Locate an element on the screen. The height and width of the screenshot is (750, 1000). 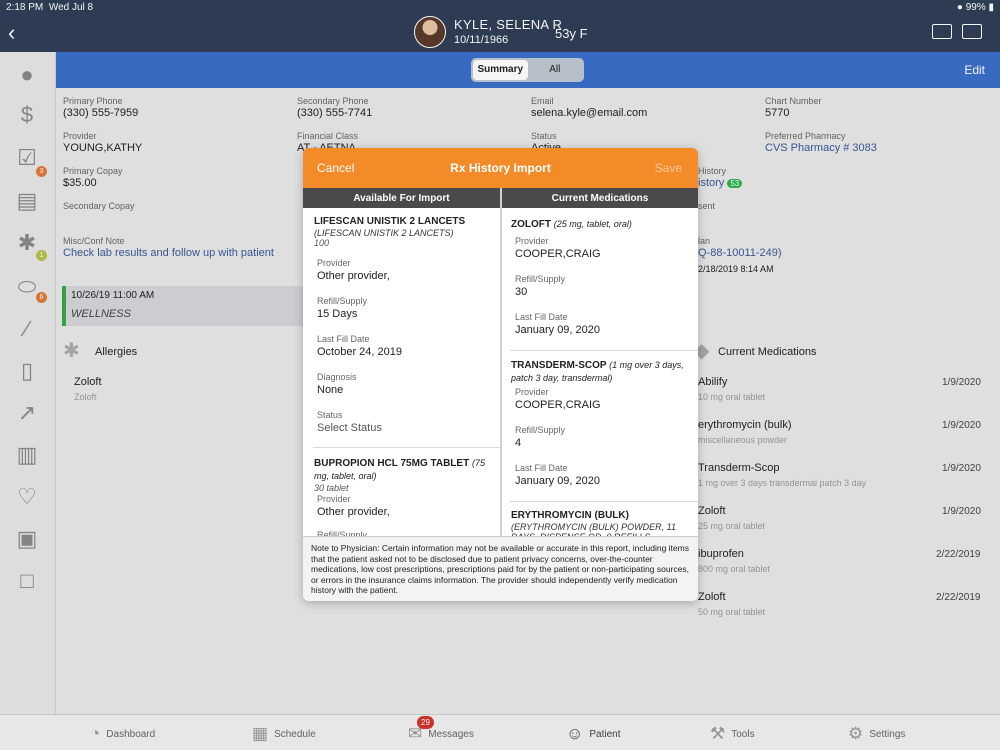
modal-header: Rx History Import Cancel Save is located at coordinates (500, 168).